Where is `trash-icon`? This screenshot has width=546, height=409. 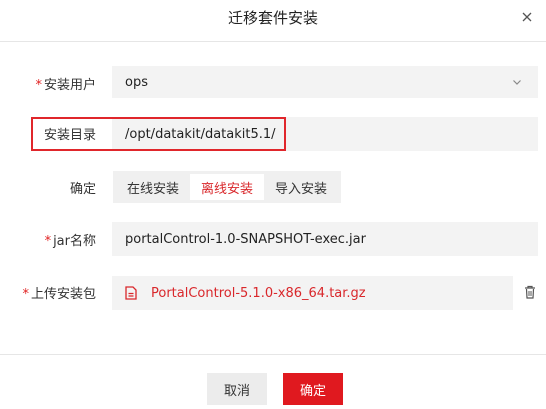
trash-icon is located at coordinates (530, 292).